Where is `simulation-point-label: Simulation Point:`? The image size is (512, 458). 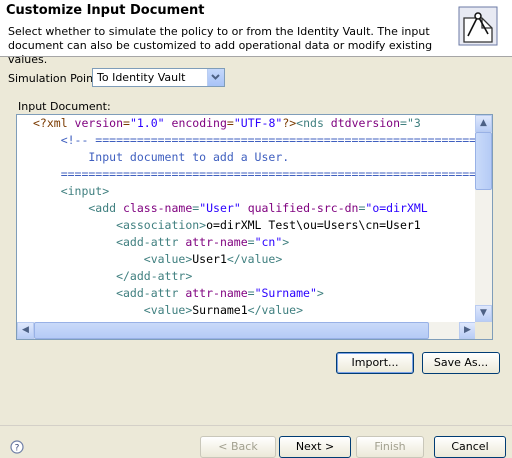
simulation-point-label: Simulation Point: is located at coordinates (55, 78).